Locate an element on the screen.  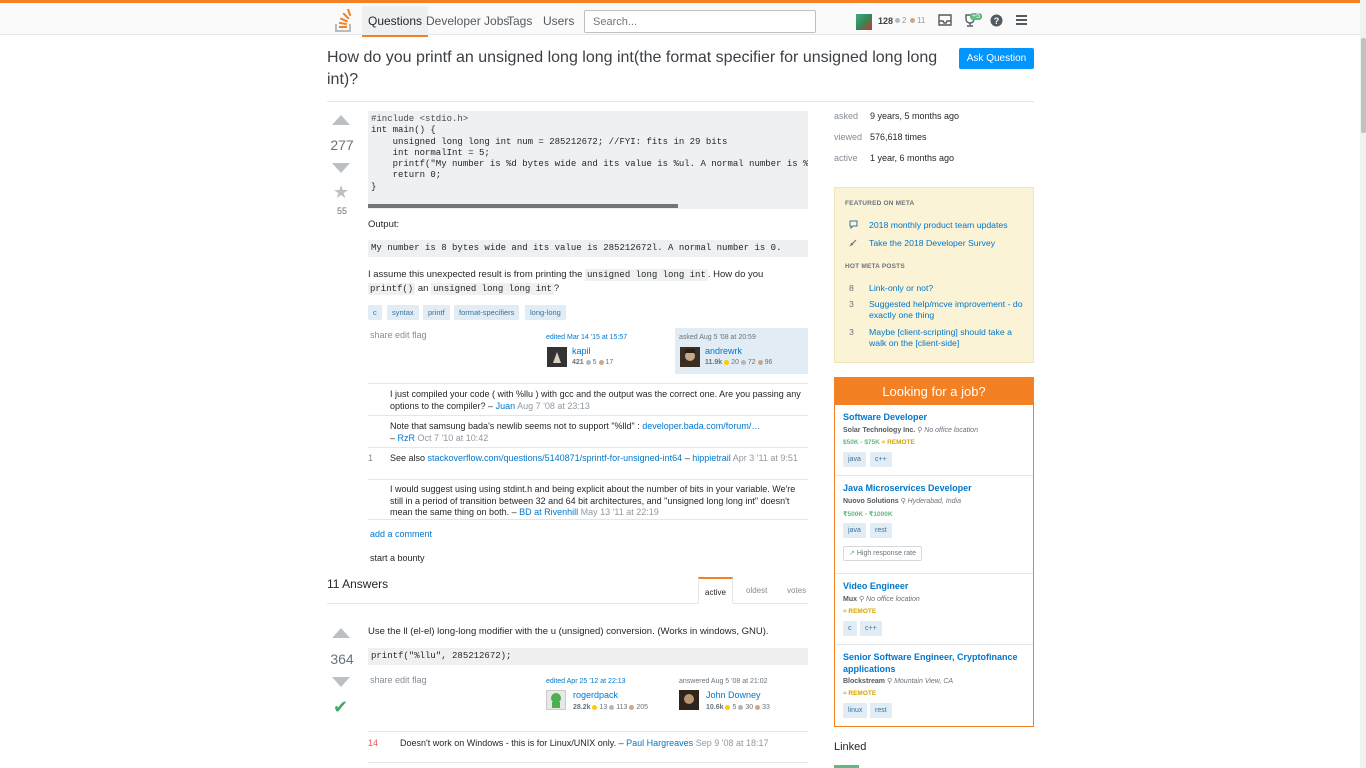
favorite-star-icon: ★ is located at coordinates (341, 192).